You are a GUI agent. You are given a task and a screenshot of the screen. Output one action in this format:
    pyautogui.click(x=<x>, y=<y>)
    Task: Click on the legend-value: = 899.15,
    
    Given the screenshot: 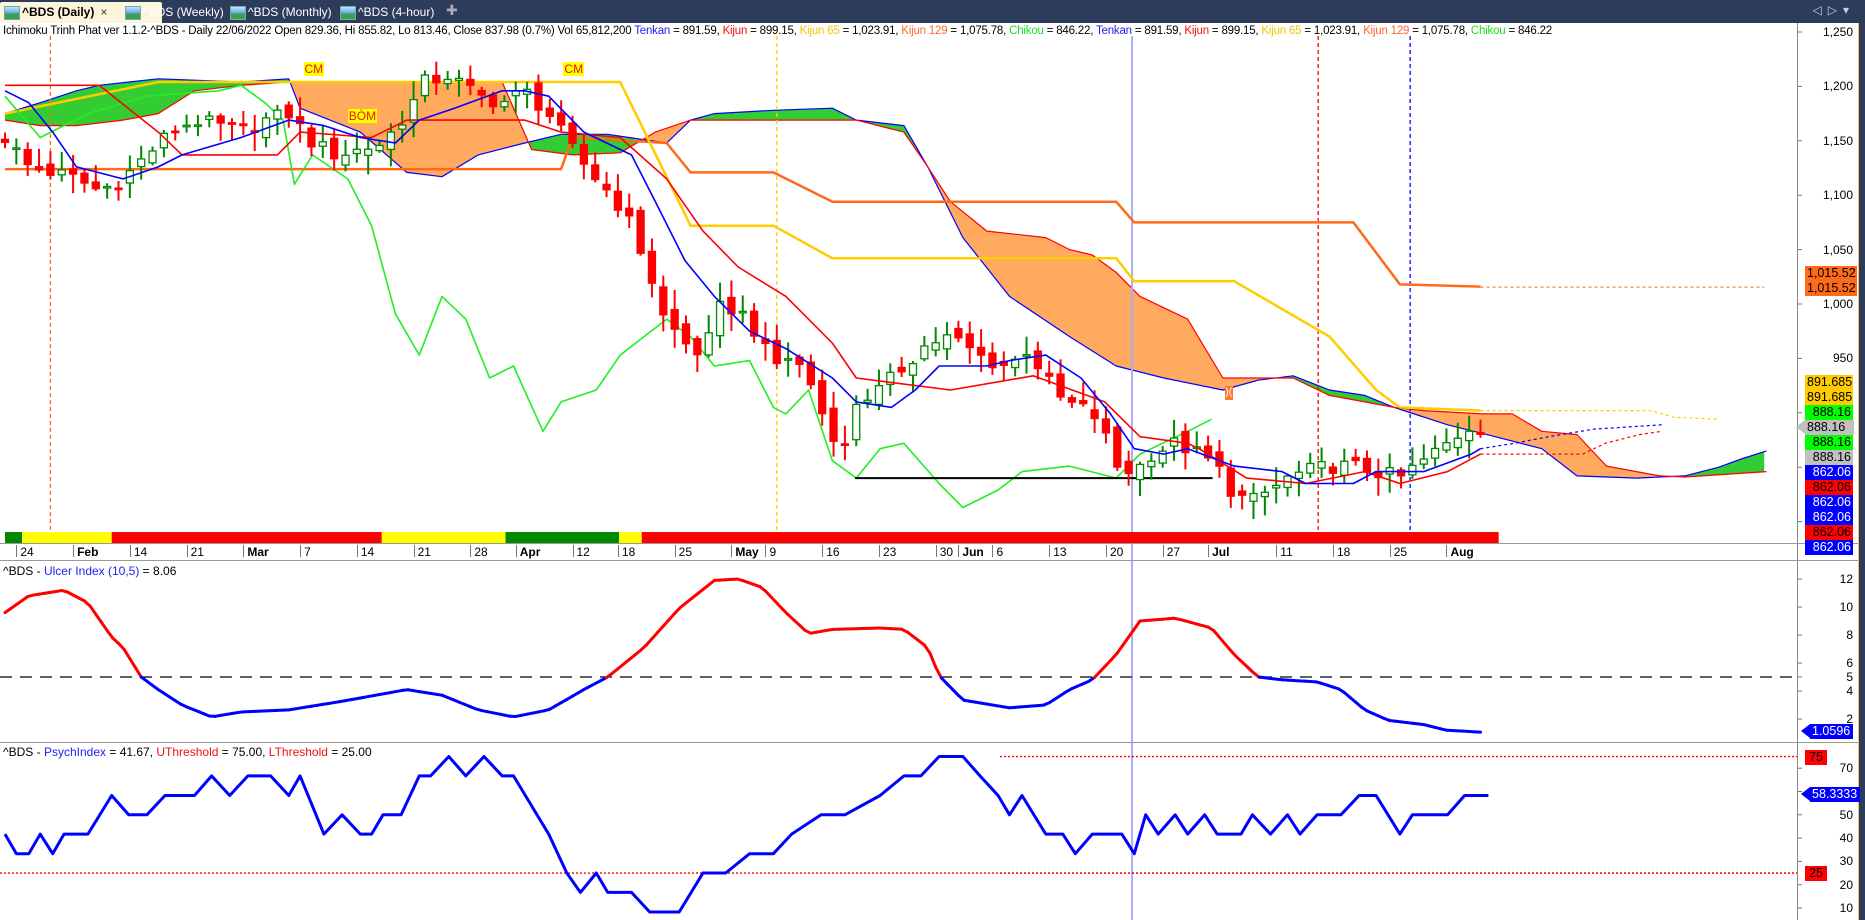 What is the action you would take?
    pyautogui.click(x=773, y=31)
    